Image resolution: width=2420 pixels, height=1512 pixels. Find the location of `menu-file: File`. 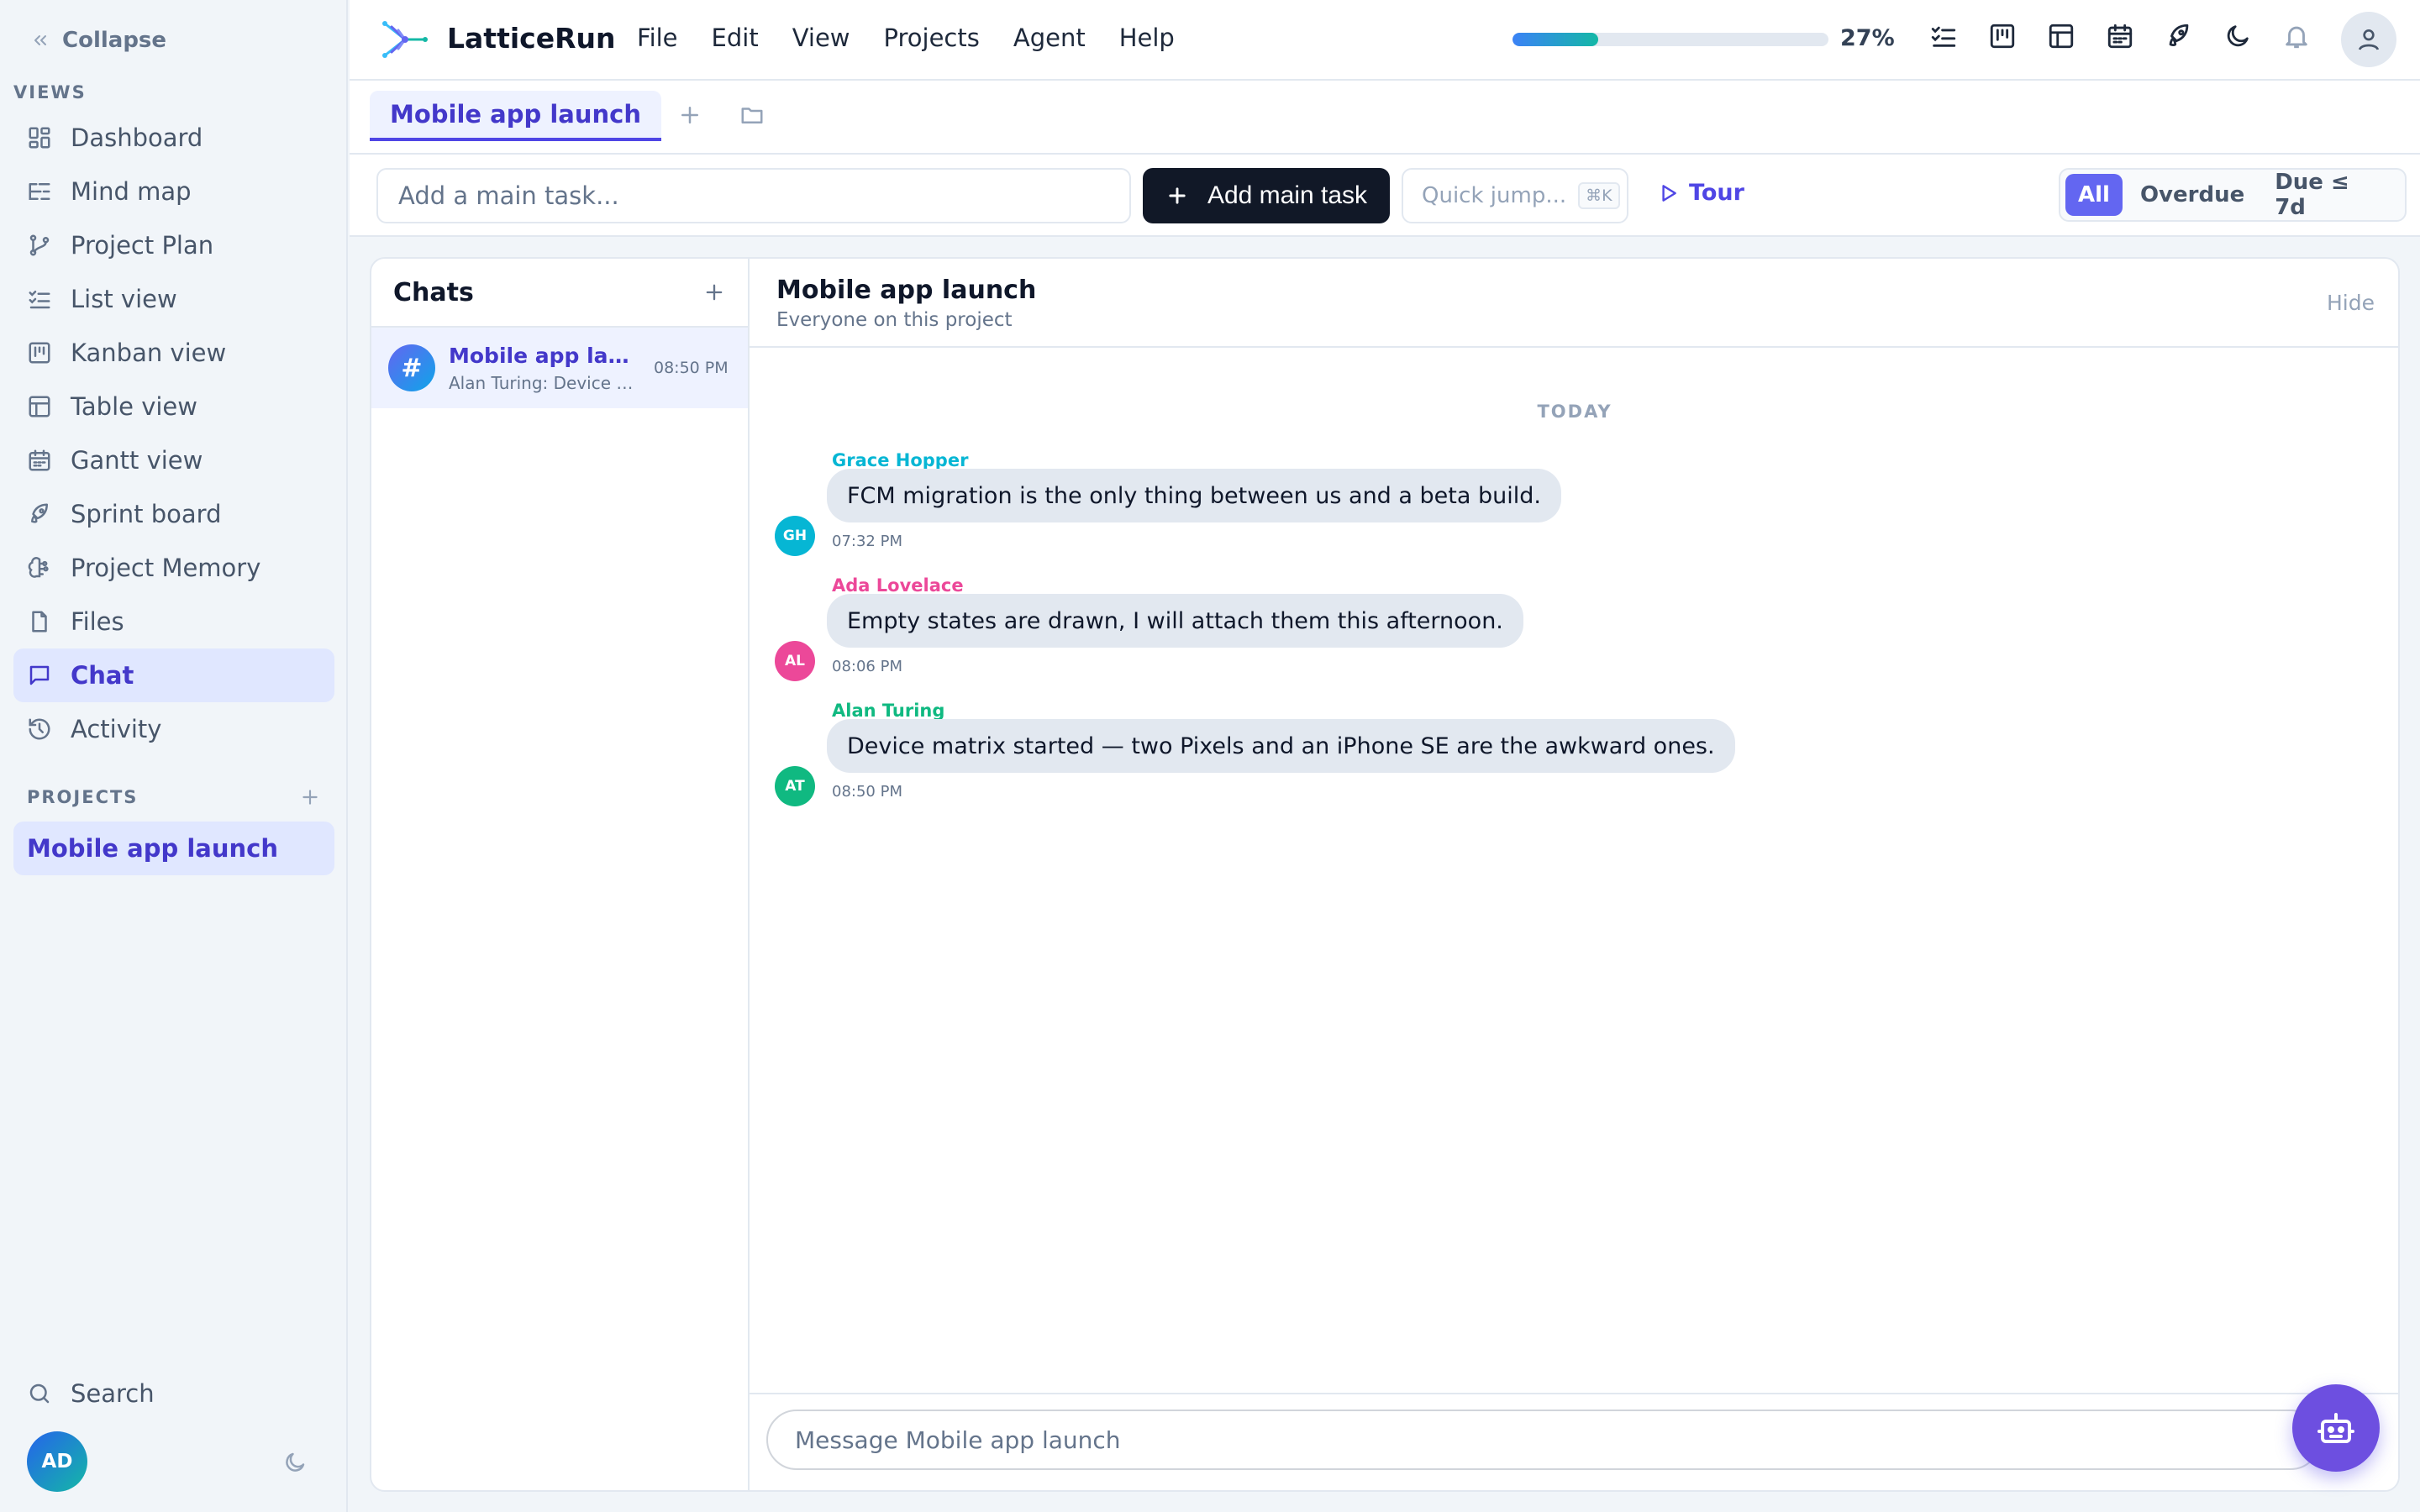

menu-file: File is located at coordinates (658, 38).